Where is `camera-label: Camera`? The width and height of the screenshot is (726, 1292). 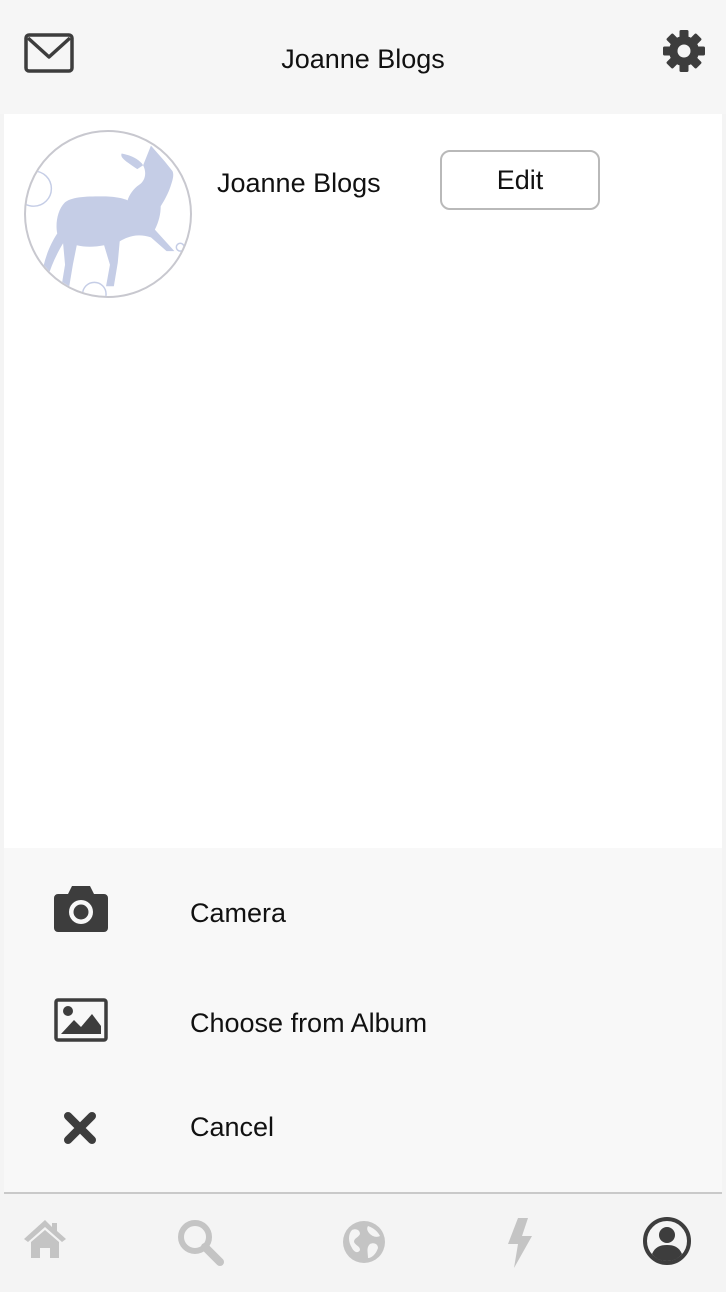
camera-label: Camera is located at coordinates (238, 913).